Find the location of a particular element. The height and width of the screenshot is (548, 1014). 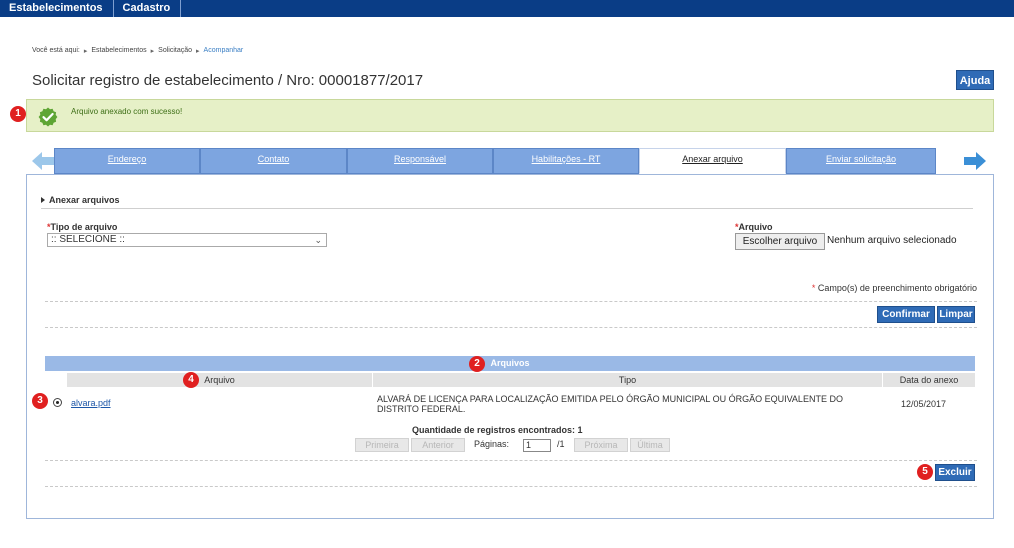

pager-first-button: Primeira is located at coordinates (382, 445).